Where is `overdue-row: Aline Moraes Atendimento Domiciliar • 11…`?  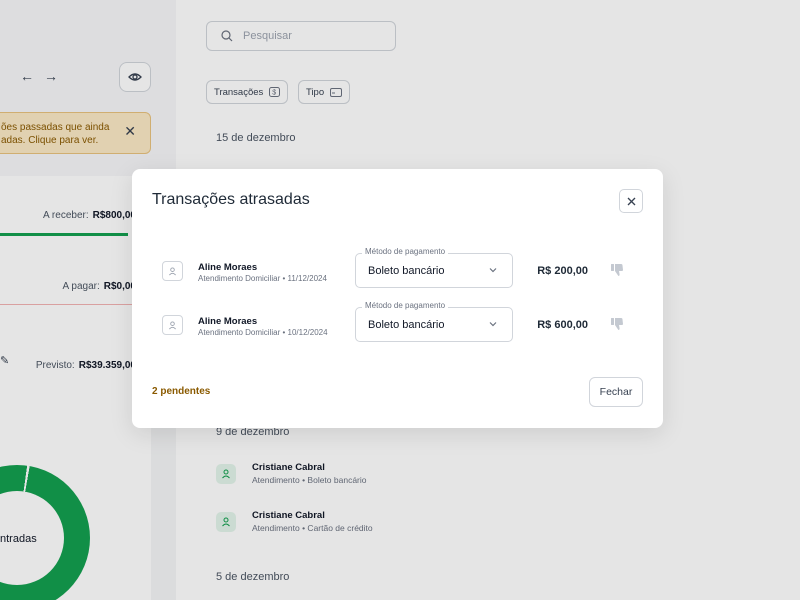
overdue-row: Aline Moraes Atendimento Domiciliar • 11… is located at coordinates (397, 268).